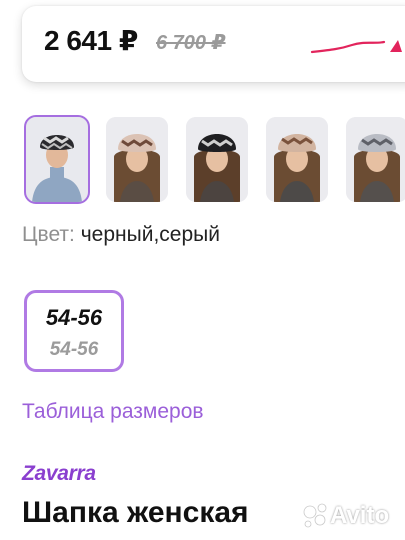  Describe the element at coordinates (113, 412) in the screenshot. I see `size-table-link: Таблица размеров` at that location.